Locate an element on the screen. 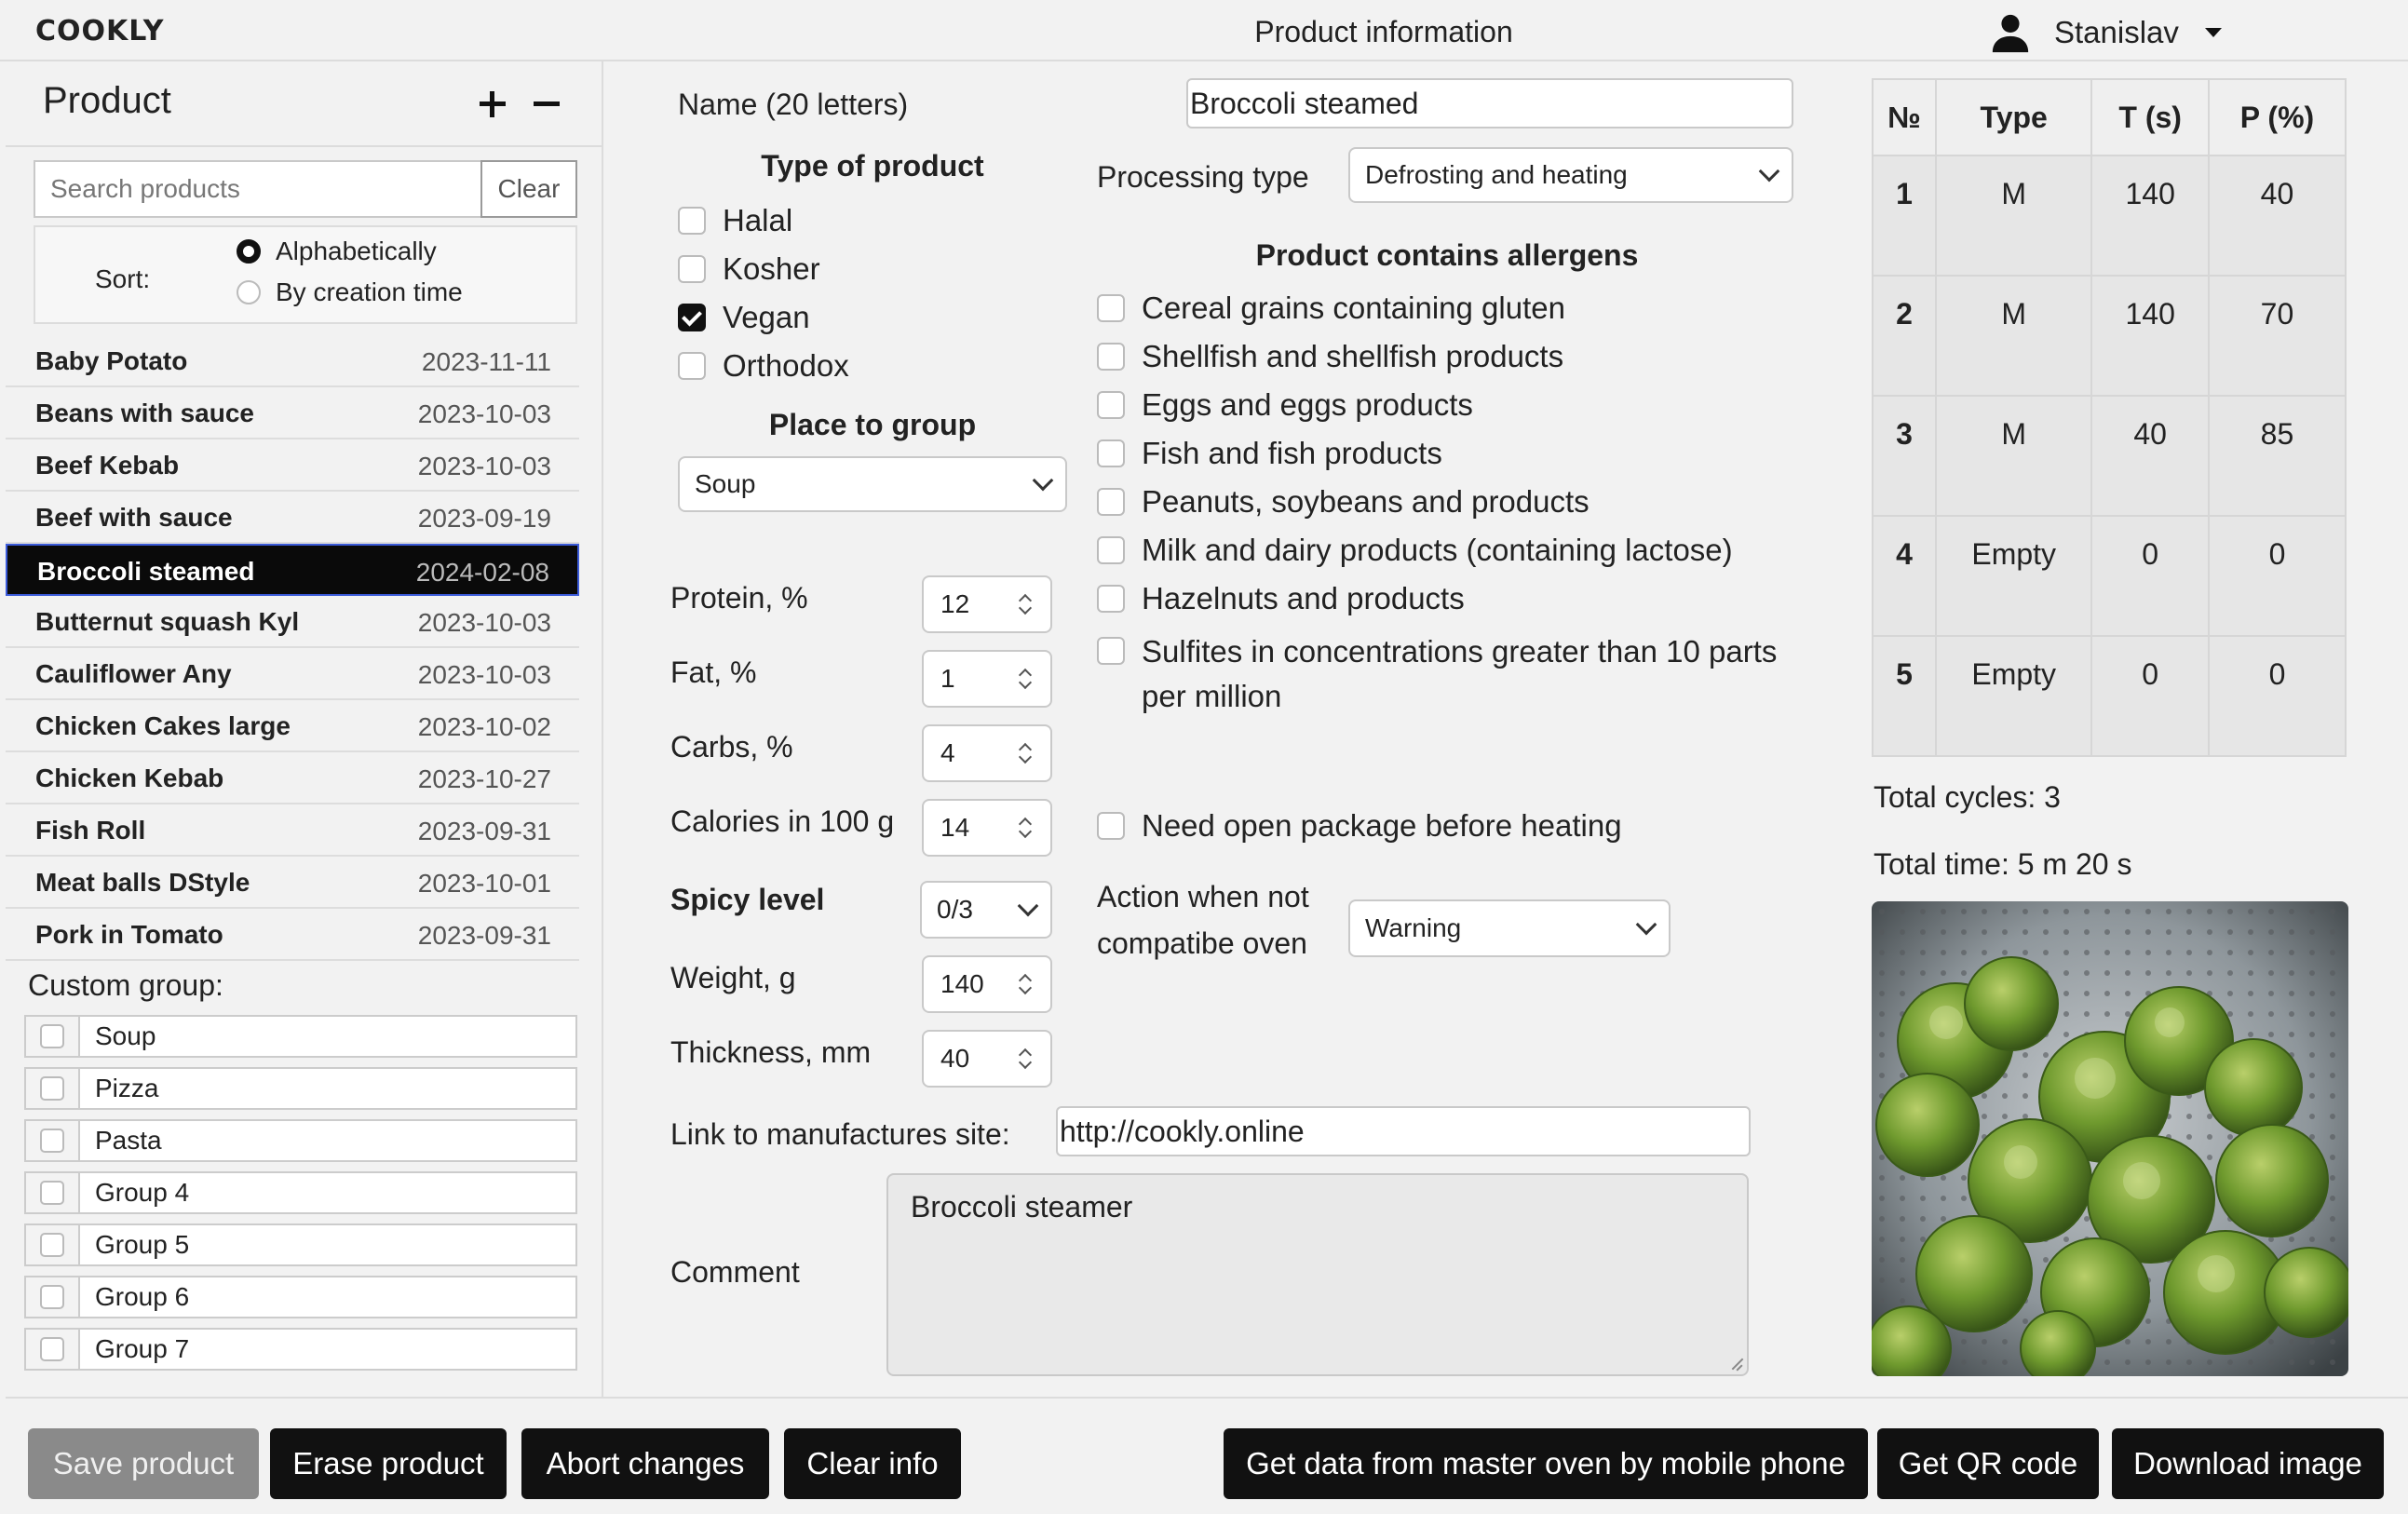 The height and width of the screenshot is (1514, 2408). resize-grip-icon is located at coordinates (1736, 1364).